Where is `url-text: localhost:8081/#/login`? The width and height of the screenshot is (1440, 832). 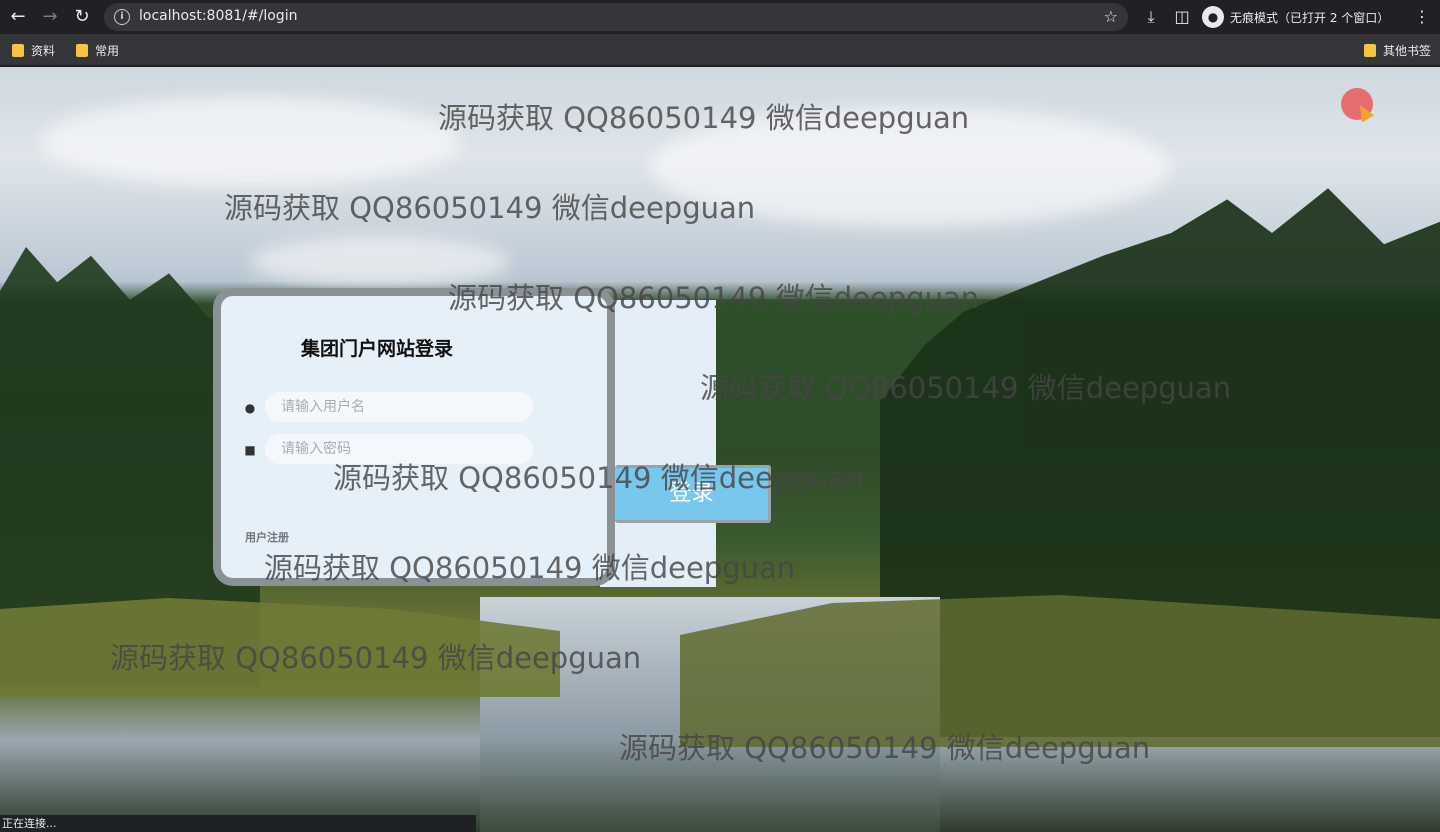 url-text: localhost:8081/#/login is located at coordinates (218, 16).